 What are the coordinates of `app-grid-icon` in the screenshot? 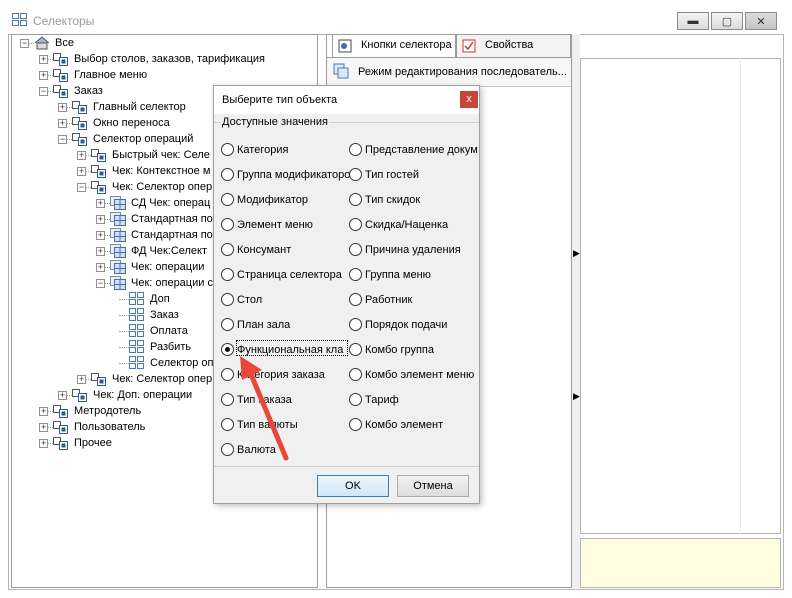 It's located at (19, 19).